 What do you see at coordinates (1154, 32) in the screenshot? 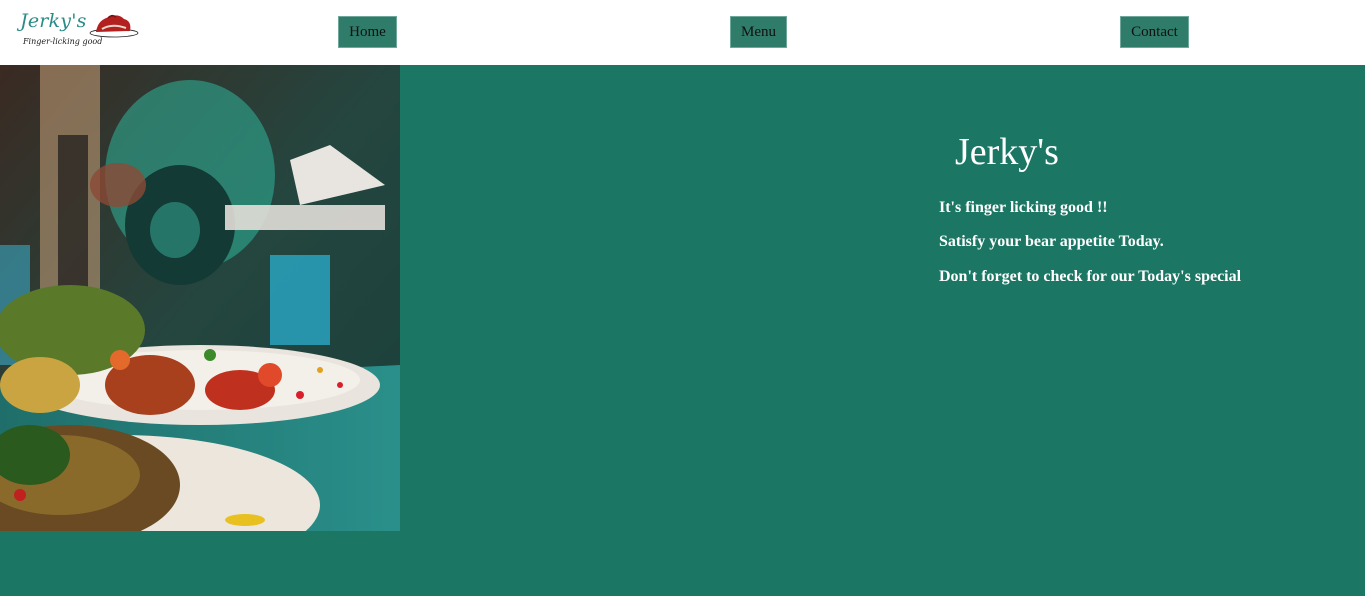
I see `nav-contact-button: Contact` at bounding box center [1154, 32].